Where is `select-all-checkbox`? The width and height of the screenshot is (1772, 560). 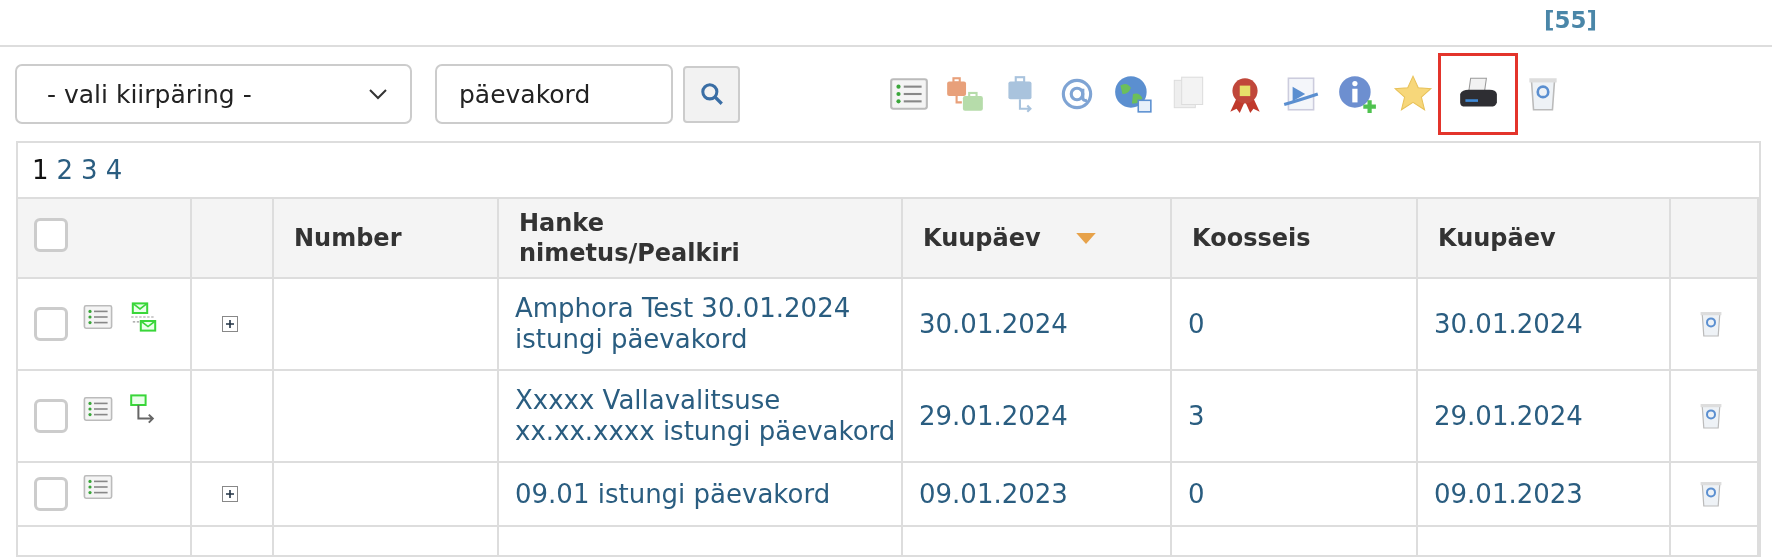 select-all-checkbox is located at coordinates (51, 235).